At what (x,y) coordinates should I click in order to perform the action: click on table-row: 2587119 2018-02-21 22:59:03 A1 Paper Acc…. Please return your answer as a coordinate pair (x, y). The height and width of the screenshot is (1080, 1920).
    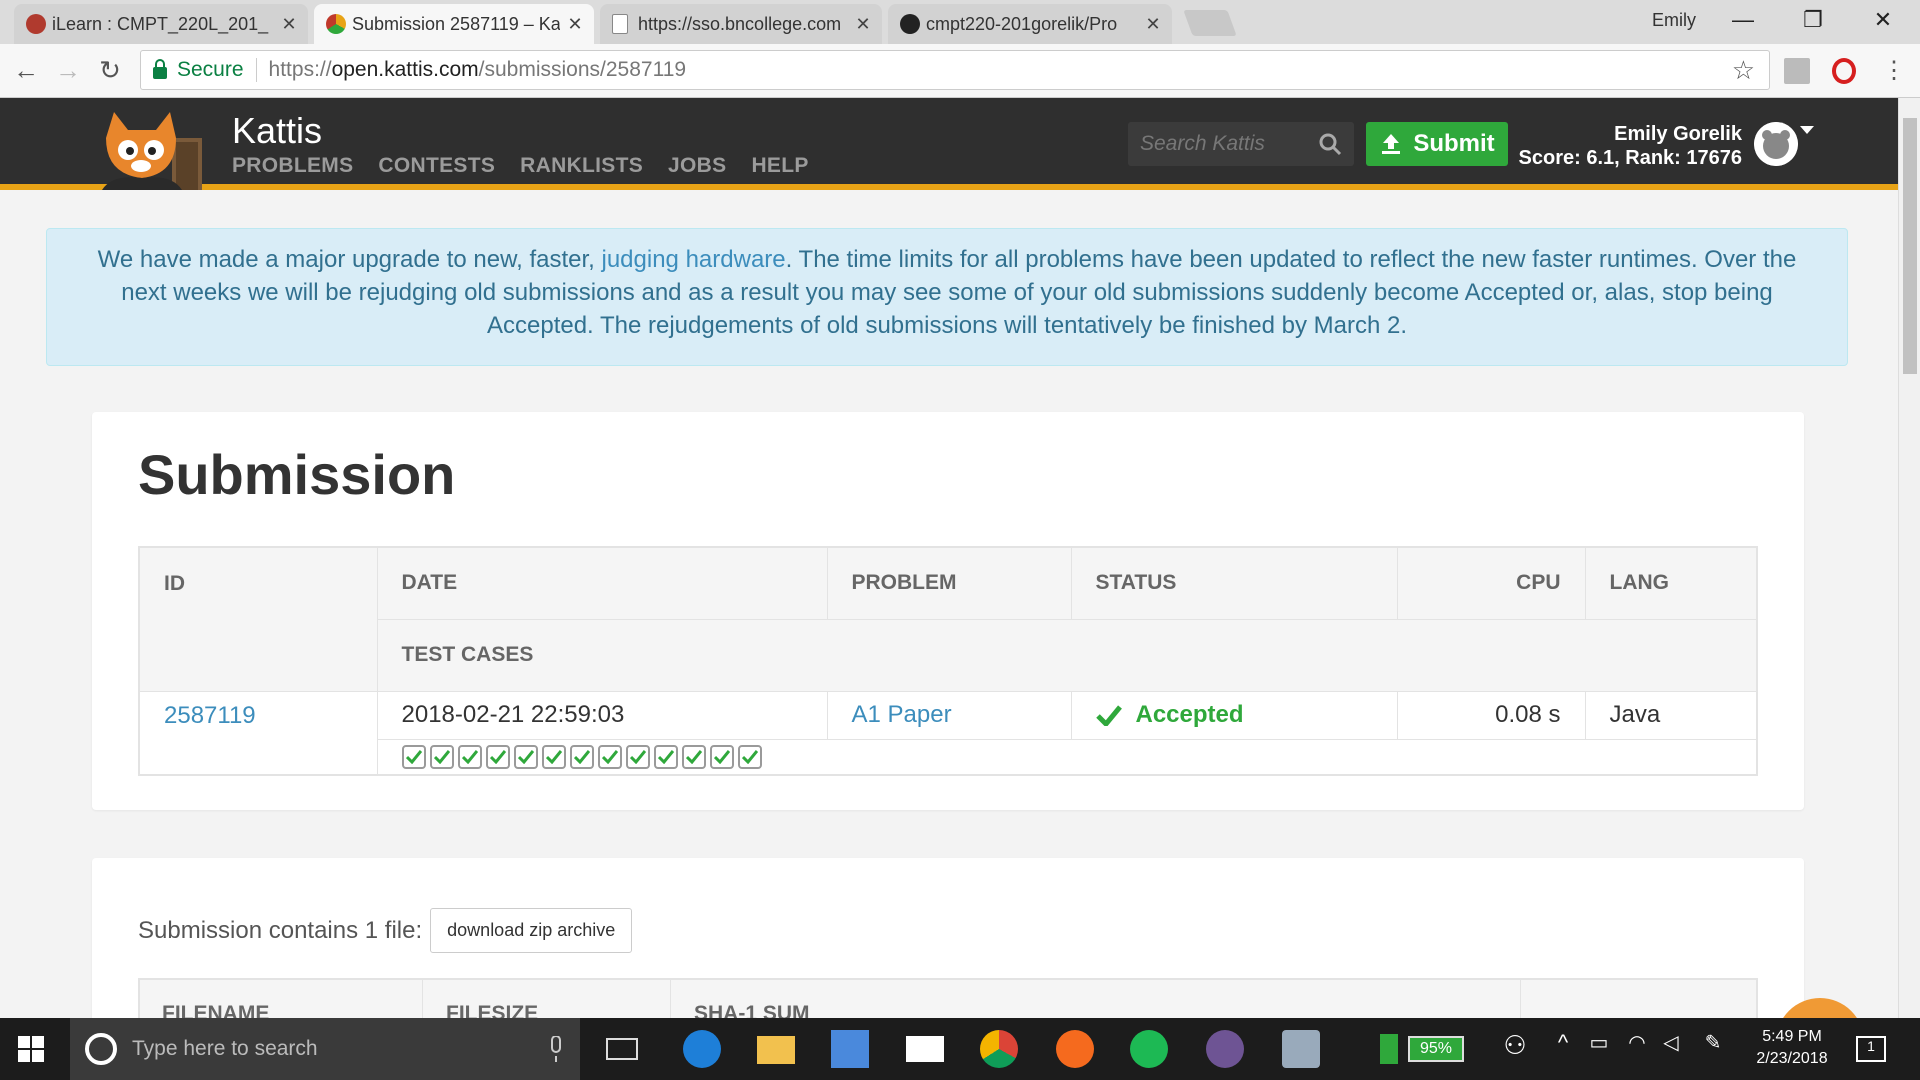
    Looking at the image, I should click on (948, 733).